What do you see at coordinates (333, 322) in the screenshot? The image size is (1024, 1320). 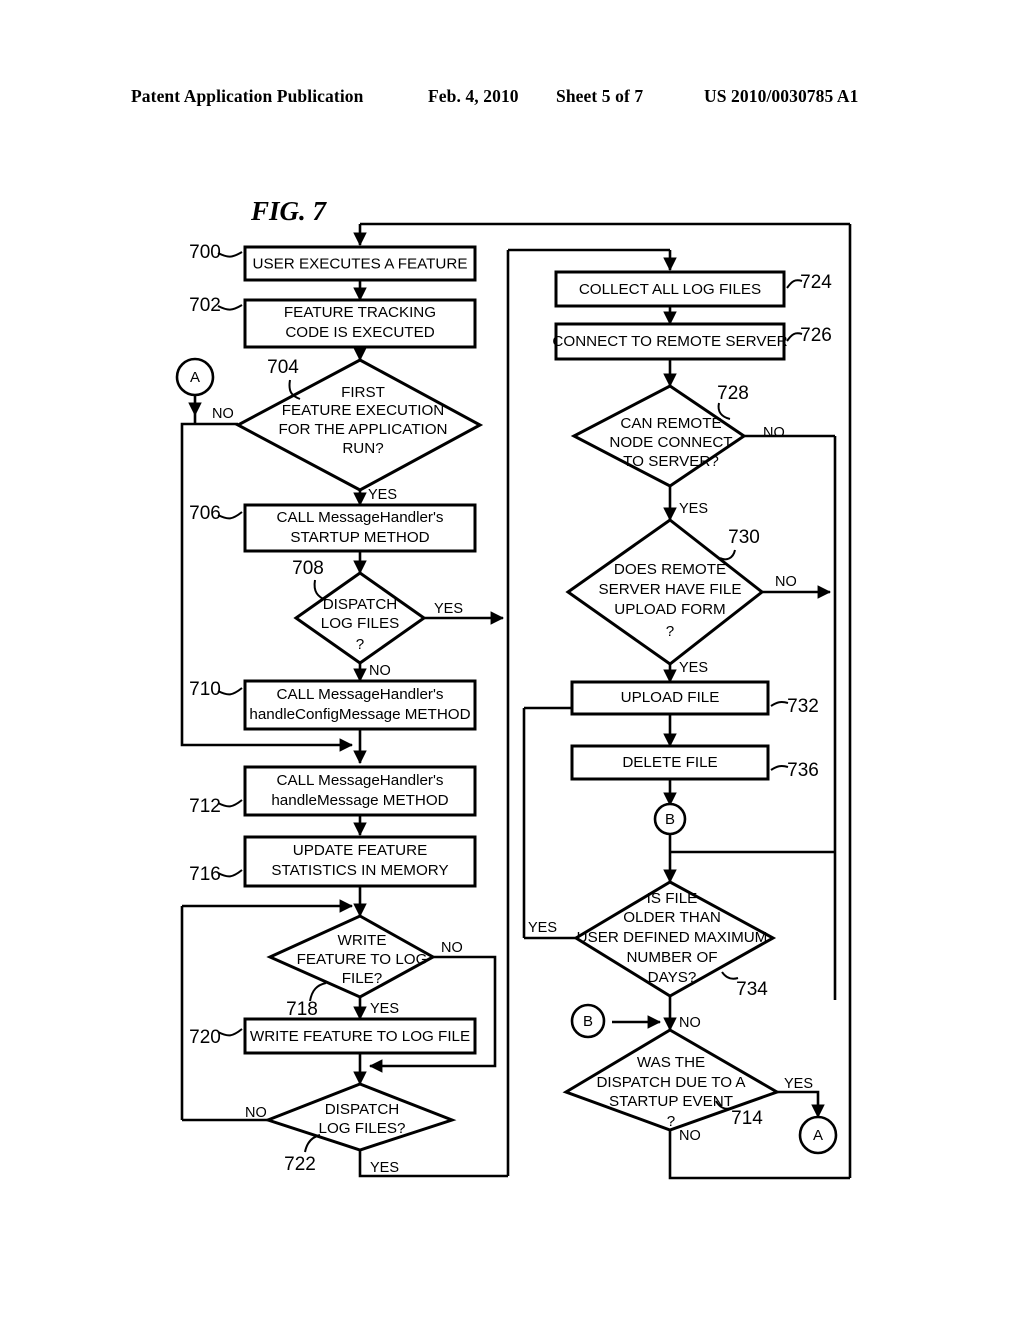 I see `node-702: FEATURE TRACKING CODE IS EXECUTED 702` at bounding box center [333, 322].